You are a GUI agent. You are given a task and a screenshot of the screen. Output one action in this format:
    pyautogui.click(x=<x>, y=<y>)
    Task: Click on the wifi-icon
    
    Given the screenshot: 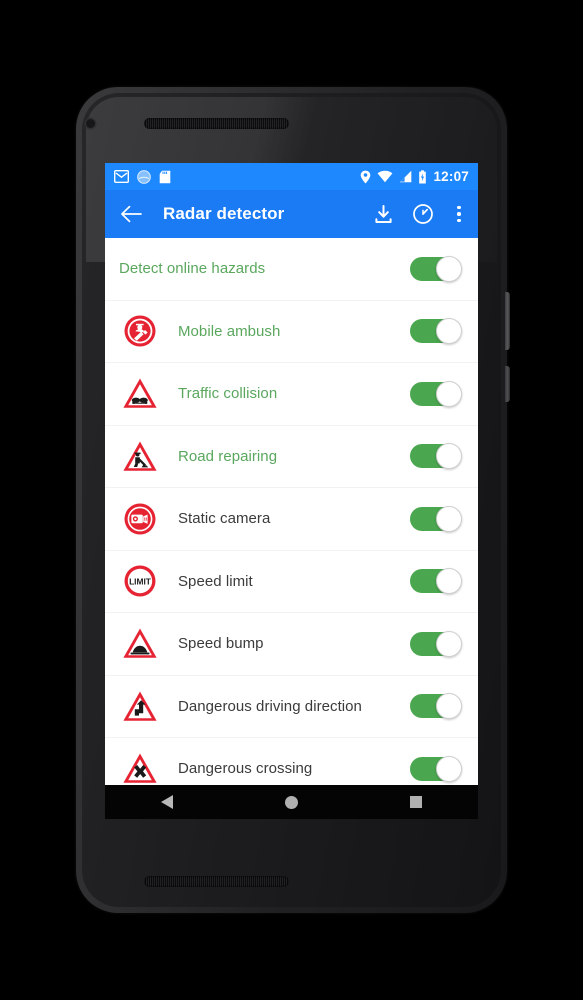 What is the action you would take?
    pyautogui.click(x=385, y=176)
    